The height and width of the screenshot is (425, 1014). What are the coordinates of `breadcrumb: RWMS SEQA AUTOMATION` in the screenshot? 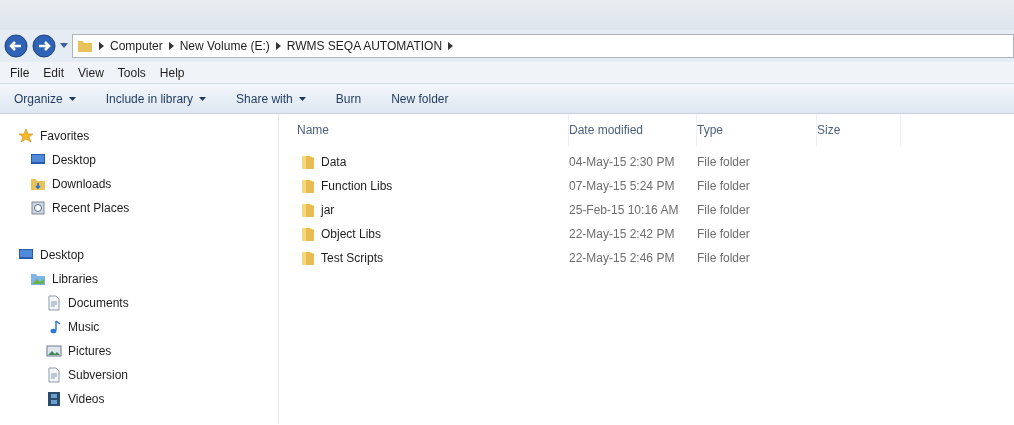 It's located at (364, 46).